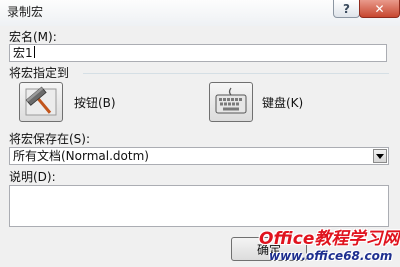 The height and width of the screenshot is (267, 400). I want to click on watermark-url: www.office68.com, so click(331, 256).